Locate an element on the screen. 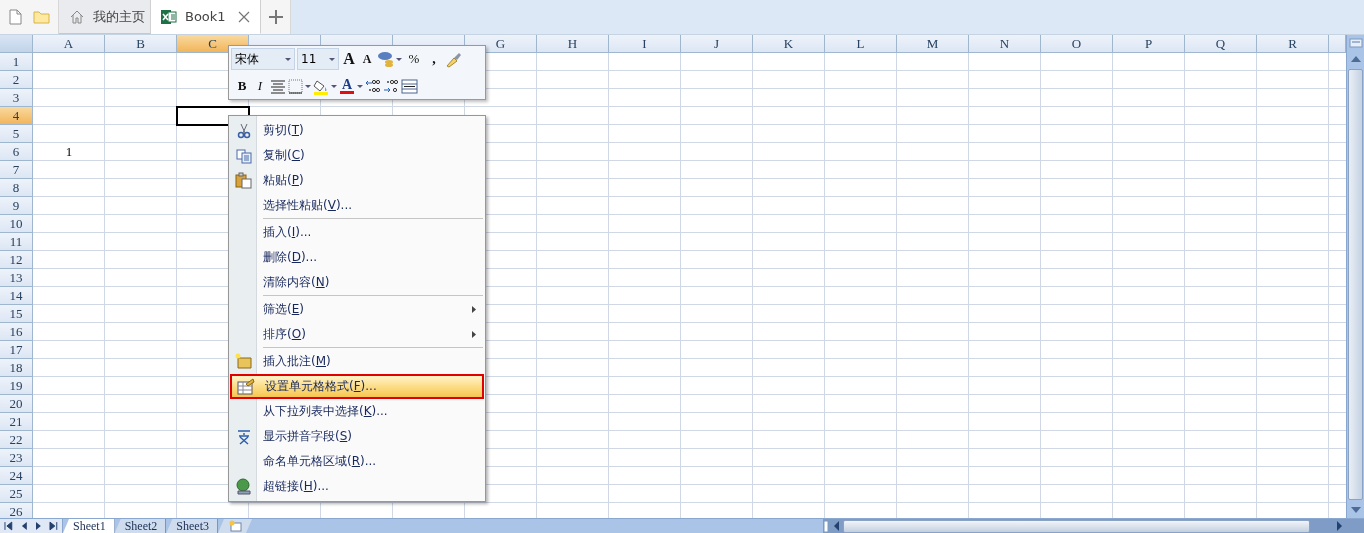  menu-item: 粘贴(P) is located at coordinates (357, 180).